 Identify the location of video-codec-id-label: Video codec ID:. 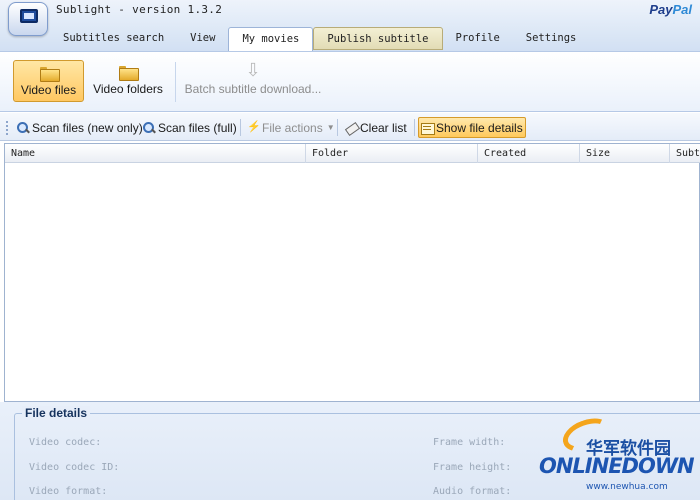
(74, 467).